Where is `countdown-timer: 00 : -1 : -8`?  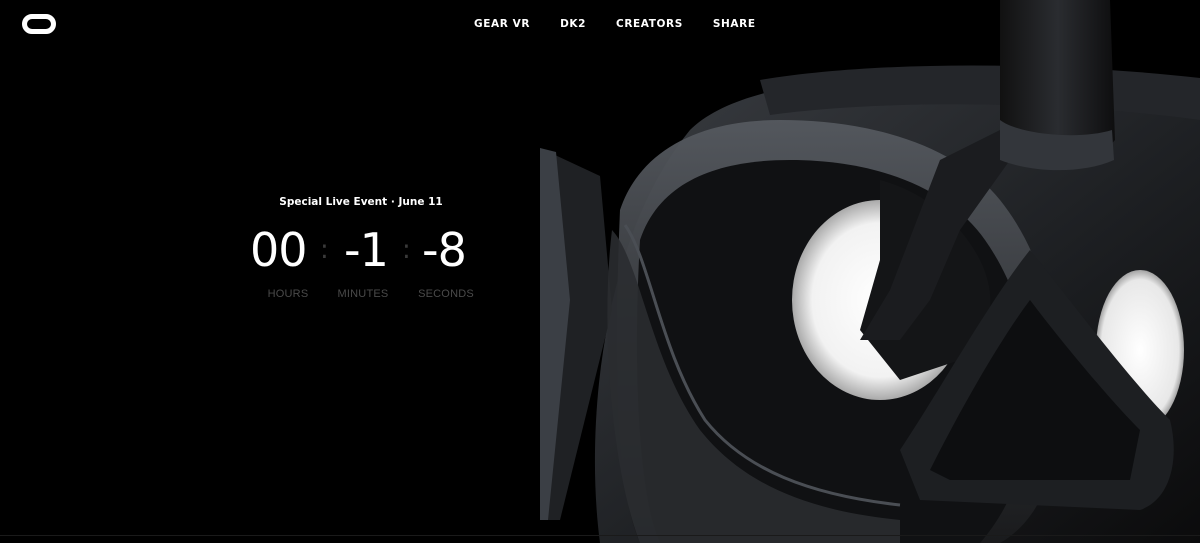 countdown-timer: 00 : -1 : -8 is located at coordinates (366, 250).